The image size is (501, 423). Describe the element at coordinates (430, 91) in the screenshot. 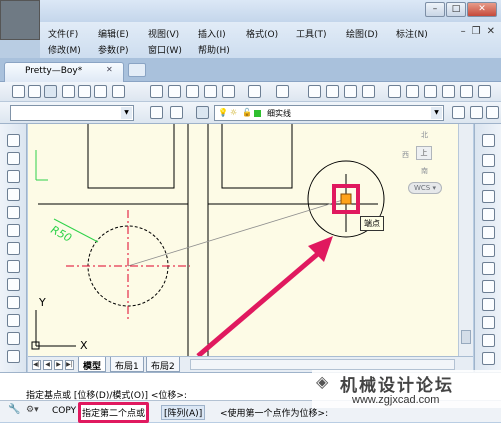

I see `tool-palettes-icon` at that location.